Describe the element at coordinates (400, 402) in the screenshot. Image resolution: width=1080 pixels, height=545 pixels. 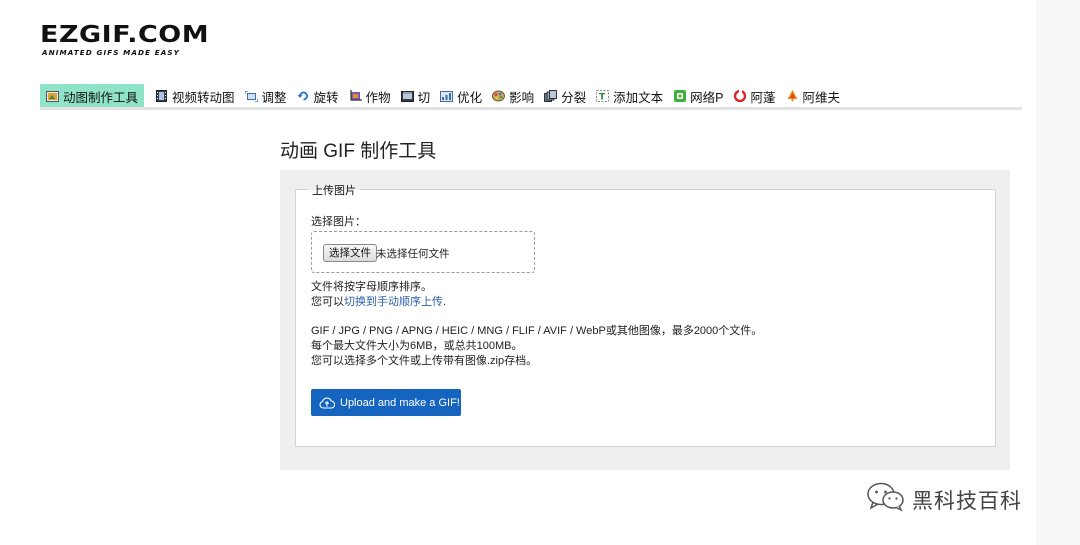
I see `upload-button-label: Upload and make a GIF!` at that location.